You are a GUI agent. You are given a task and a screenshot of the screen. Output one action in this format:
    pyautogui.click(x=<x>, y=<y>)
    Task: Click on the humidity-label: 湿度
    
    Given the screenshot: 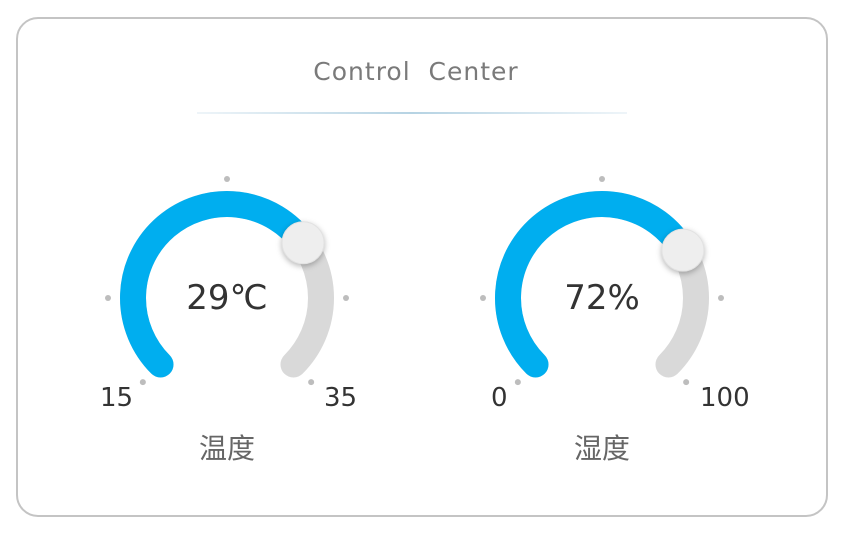 What is the action you would take?
    pyautogui.click(x=601, y=448)
    